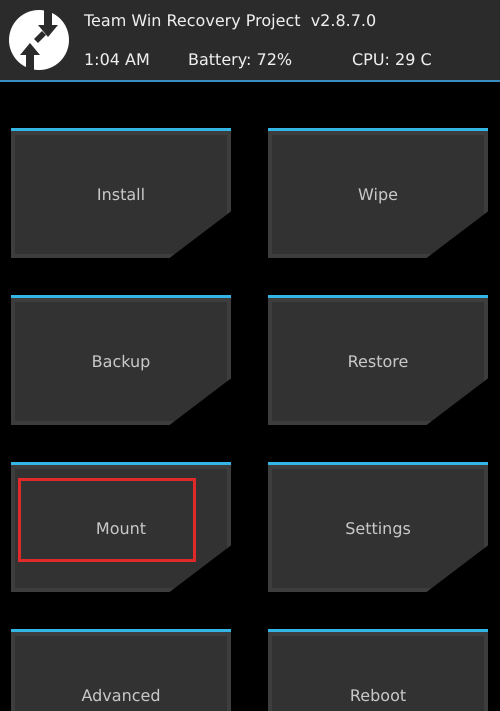 Image resolution: width=500 pixels, height=711 pixels. What do you see at coordinates (241, 59) in the screenshot?
I see `battery-text: Battery: 72%` at bounding box center [241, 59].